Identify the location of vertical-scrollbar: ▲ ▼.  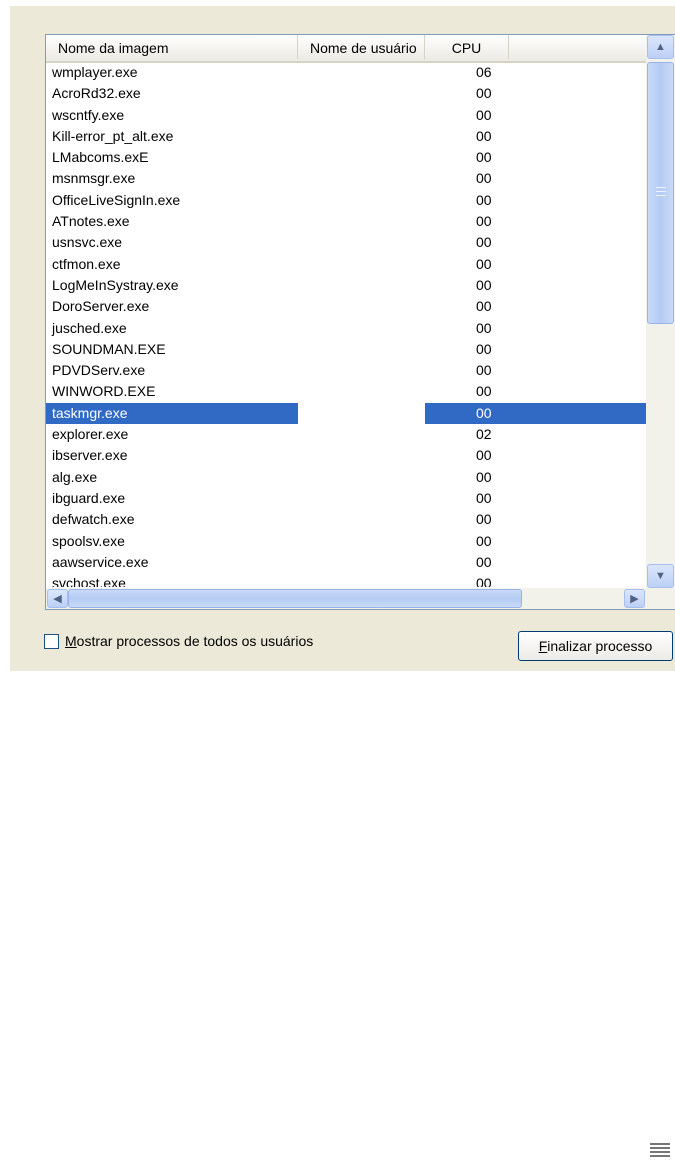
(660, 311).